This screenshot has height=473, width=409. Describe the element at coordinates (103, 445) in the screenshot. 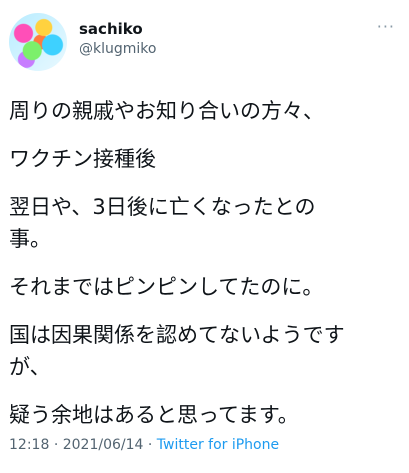

I see `tweet-date: 2021/06/14` at that location.